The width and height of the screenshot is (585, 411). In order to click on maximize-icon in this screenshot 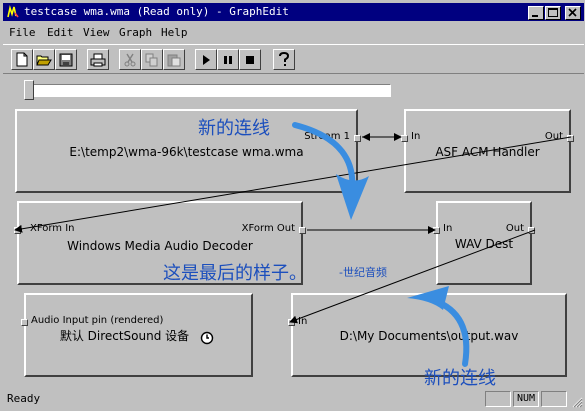, I will do `click(553, 12)`.